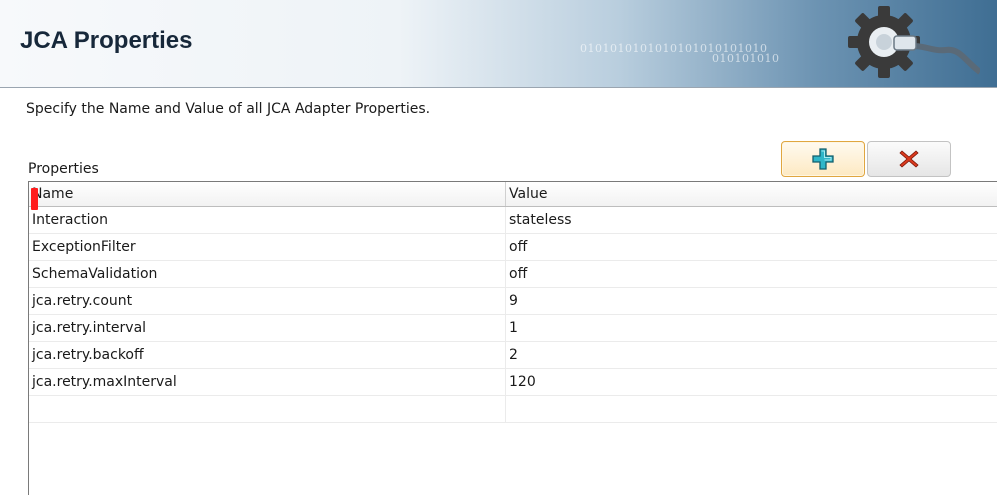  I want to click on property-name-cell: ExceptionFilter, so click(267, 247).